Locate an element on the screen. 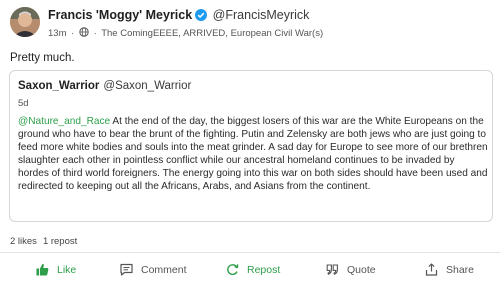 The width and height of the screenshot is (500, 293). share-icon is located at coordinates (431, 271).